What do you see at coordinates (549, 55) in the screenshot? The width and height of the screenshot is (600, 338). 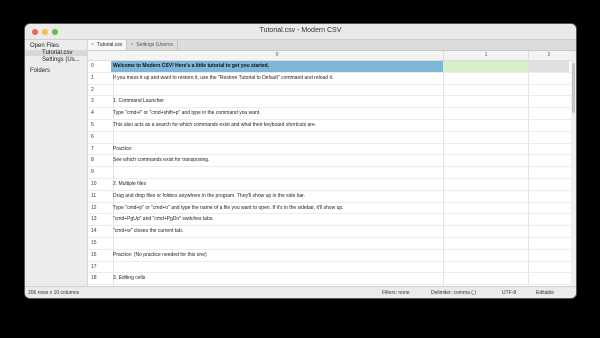 I see `column-header-2: 2` at bounding box center [549, 55].